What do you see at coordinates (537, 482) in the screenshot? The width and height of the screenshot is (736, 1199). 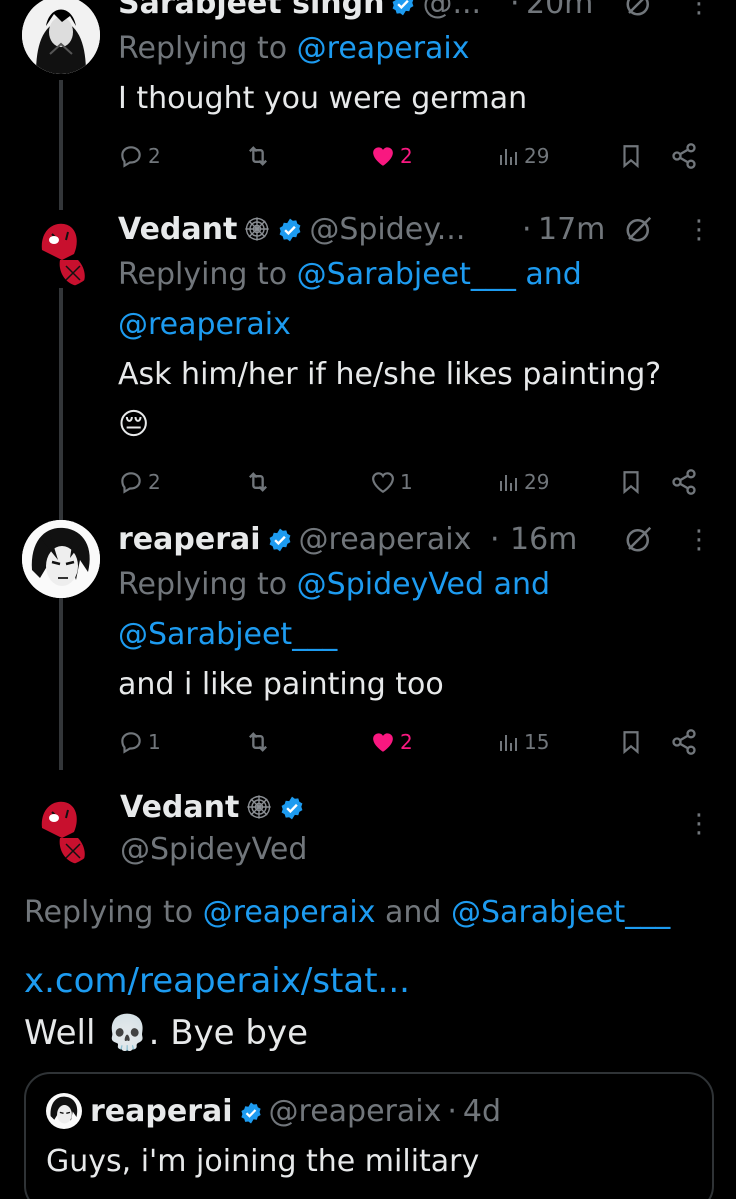 I see `views-count: 29` at bounding box center [537, 482].